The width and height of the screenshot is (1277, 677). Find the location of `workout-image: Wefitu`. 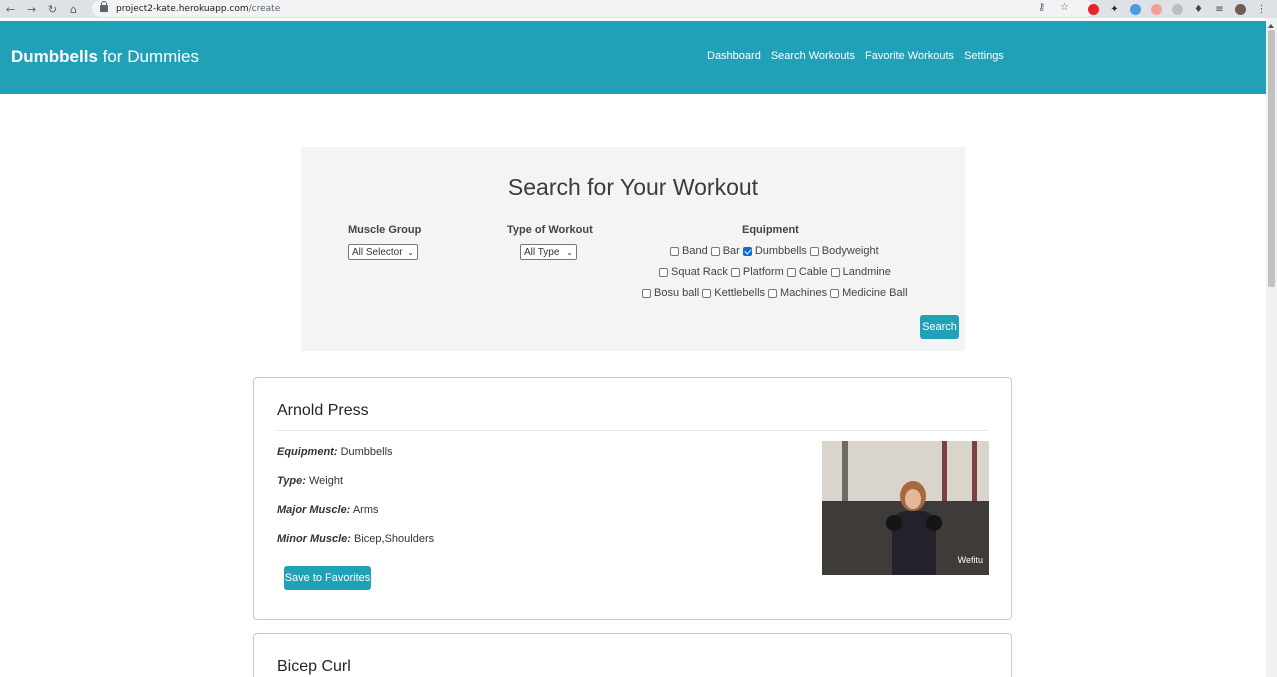

workout-image: Wefitu is located at coordinates (905, 508).